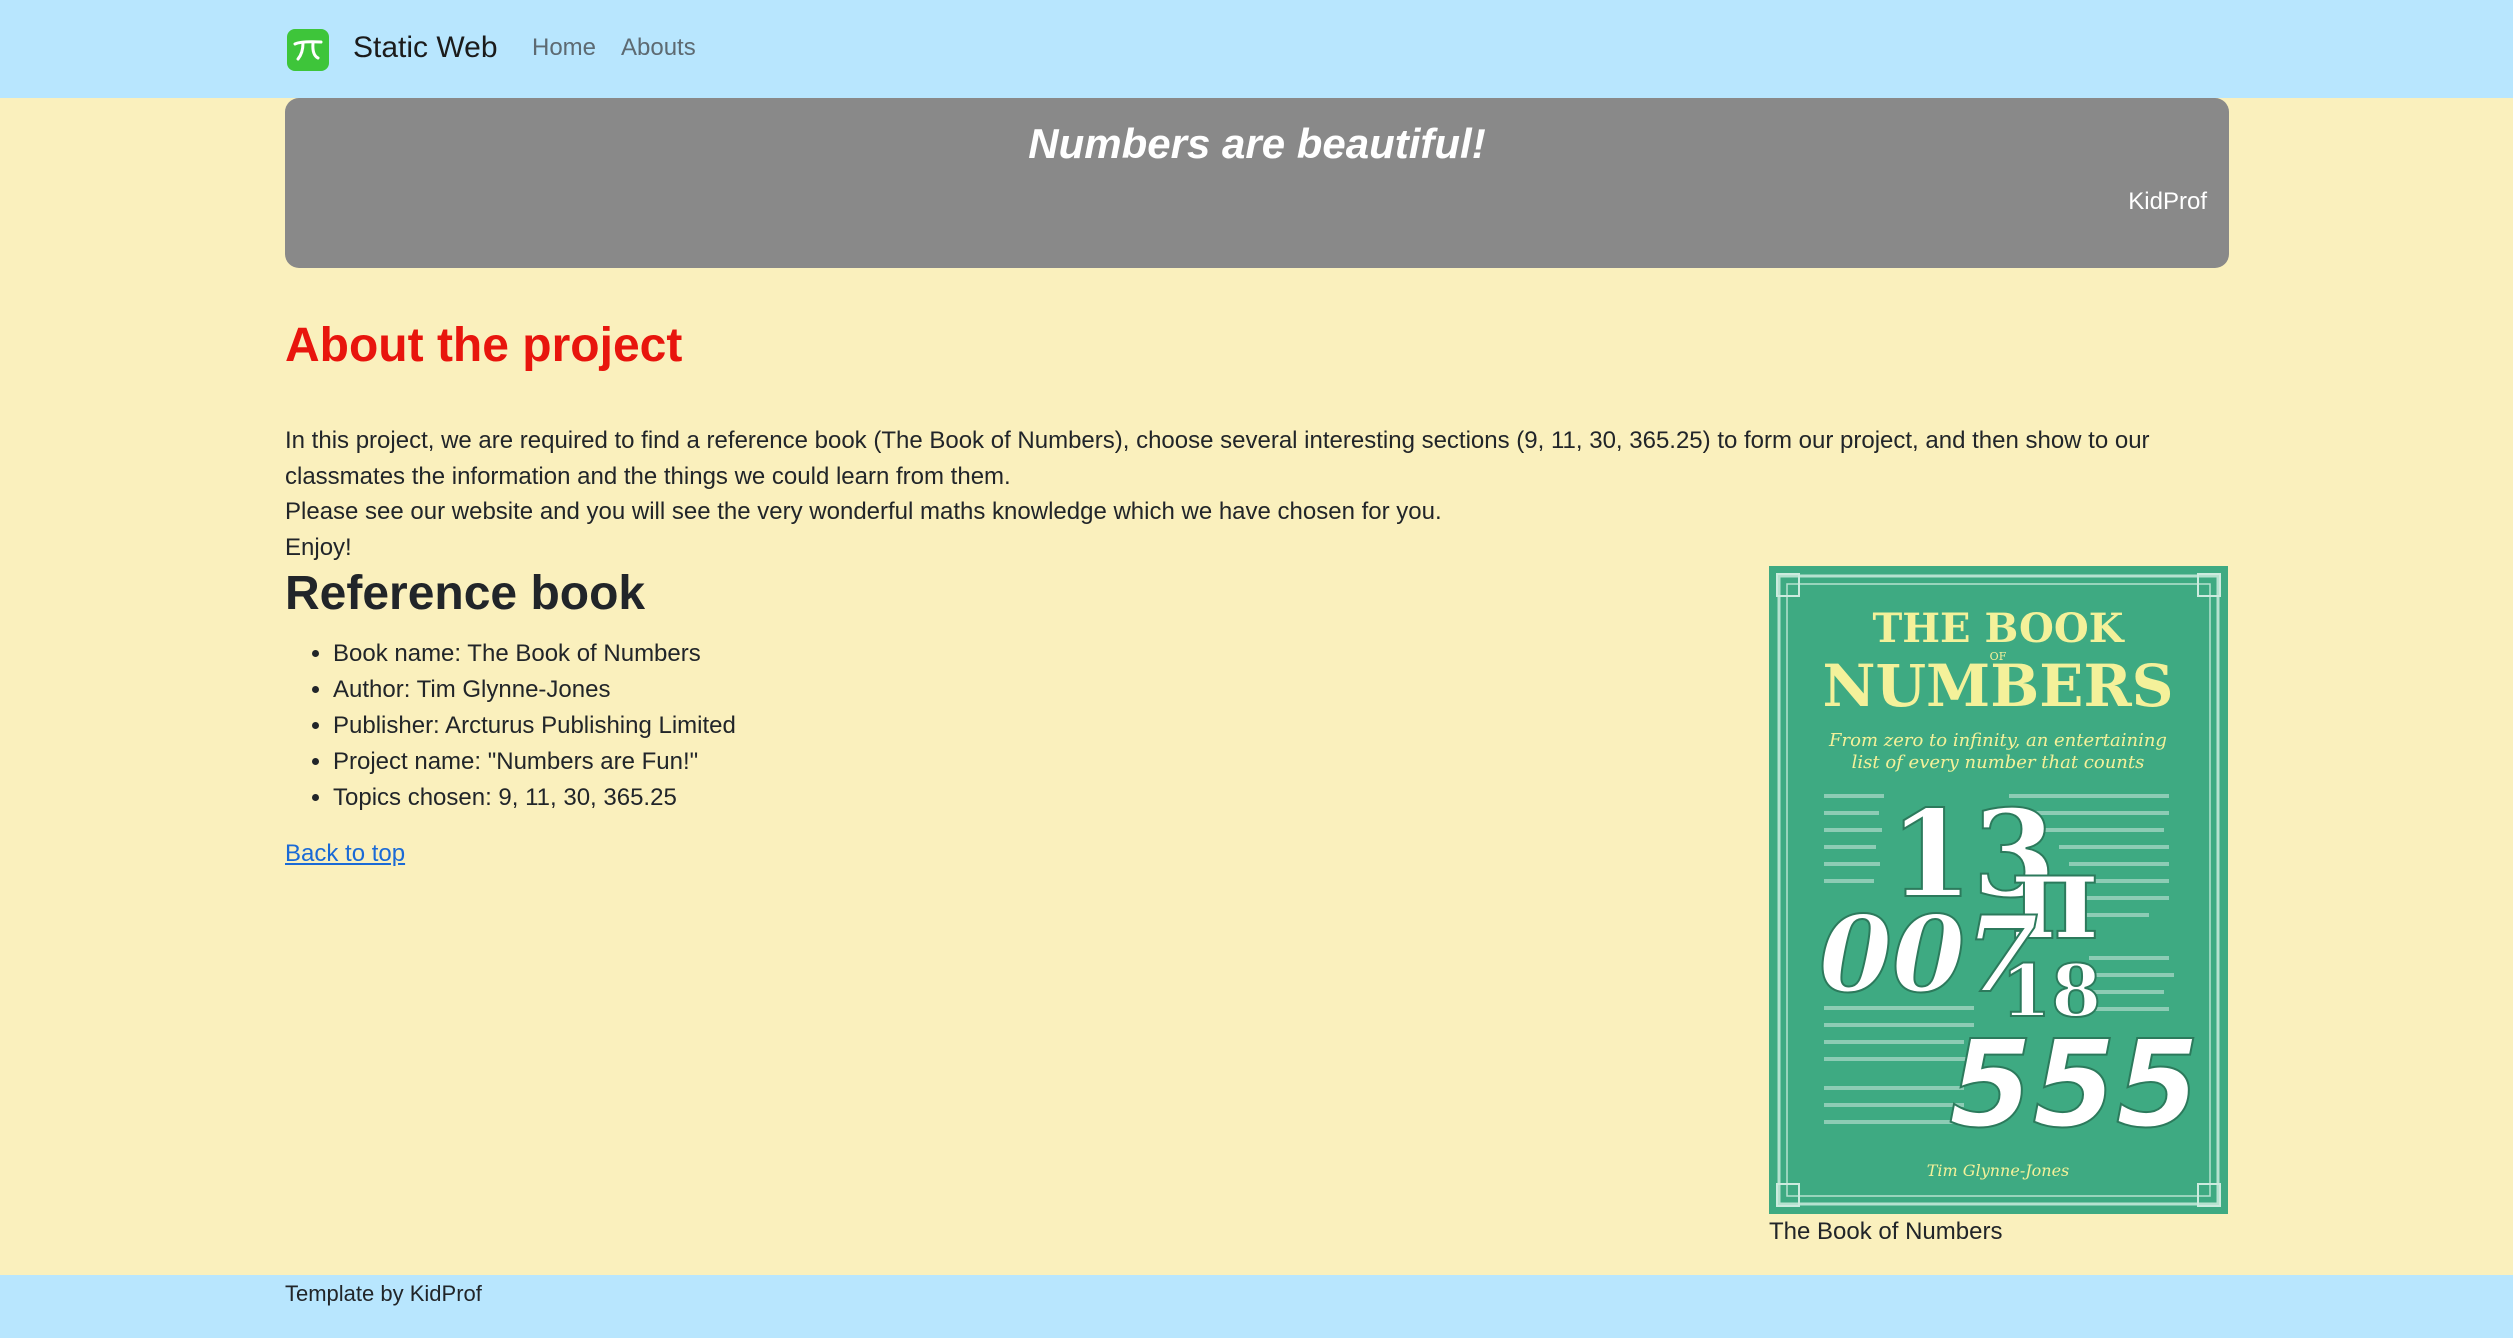 This screenshot has height=1338, width=2513. I want to click on list-item: Project name: "Numbers are Fun!", so click(534, 762).